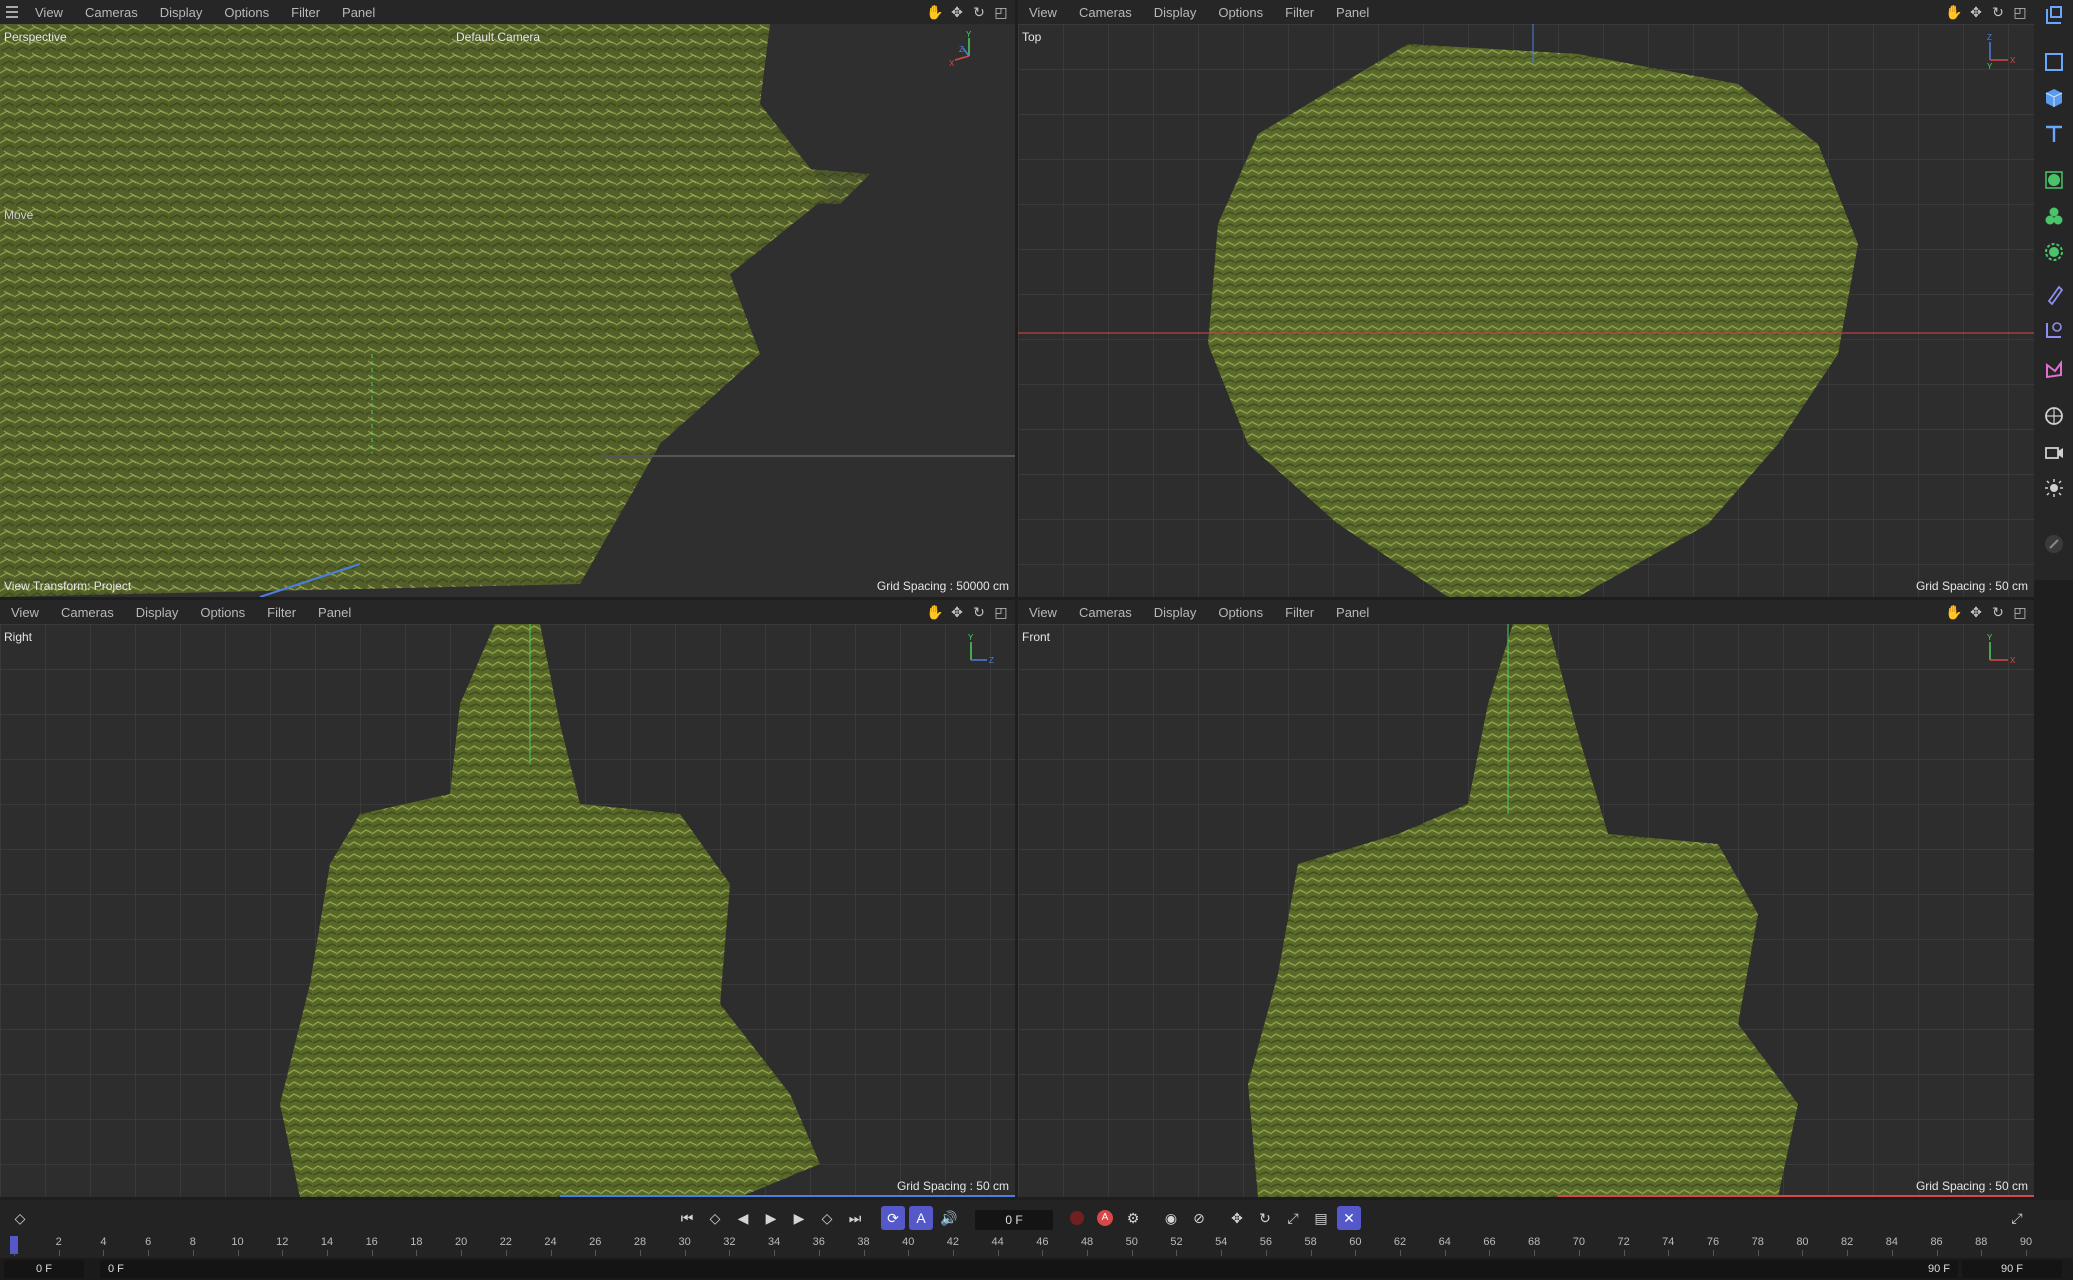 This screenshot has width=2073, height=1280. Describe the element at coordinates (2013, 660) in the screenshot. I see `axis-x-label: X` at that location.